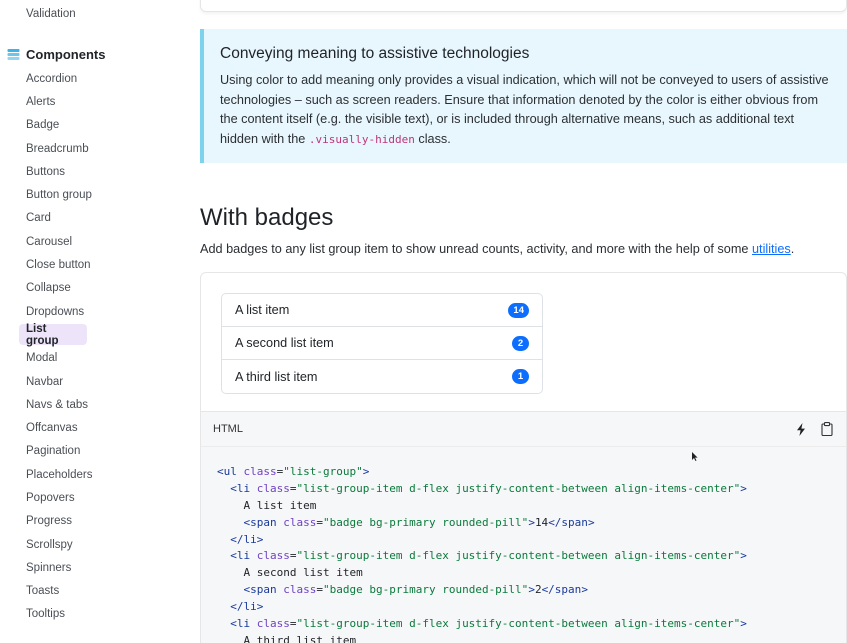 Image resolution: width=847 pixels, height=643 pixels. I want to click on code-language-label: HTML, so click(228, 429).